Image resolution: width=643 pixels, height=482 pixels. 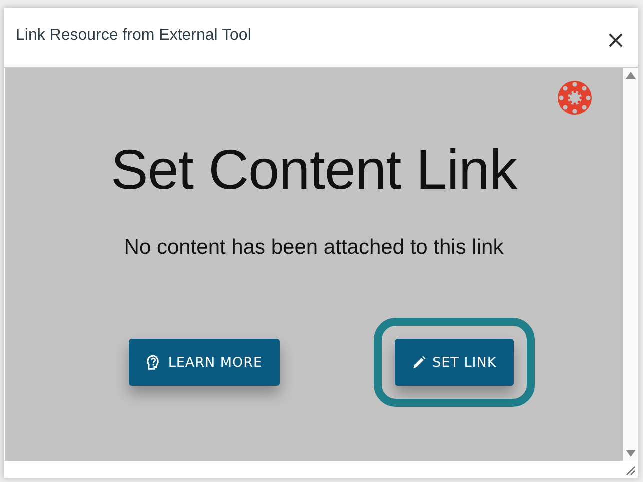 What do you see at coordinates (631, 471) in the screenshot?
I see `resize-grip-icon` at bounding box center [631, 471].